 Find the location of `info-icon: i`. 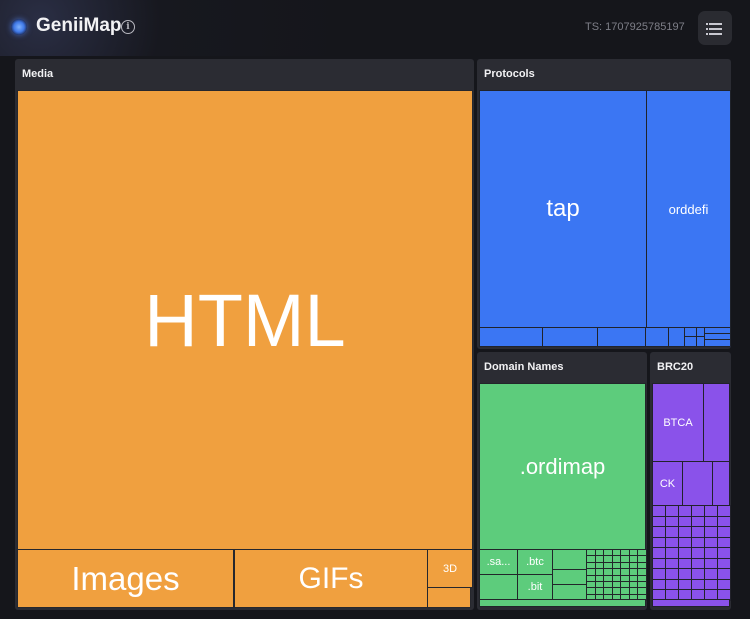

info-icon: i is located at coordinates (128, 27).